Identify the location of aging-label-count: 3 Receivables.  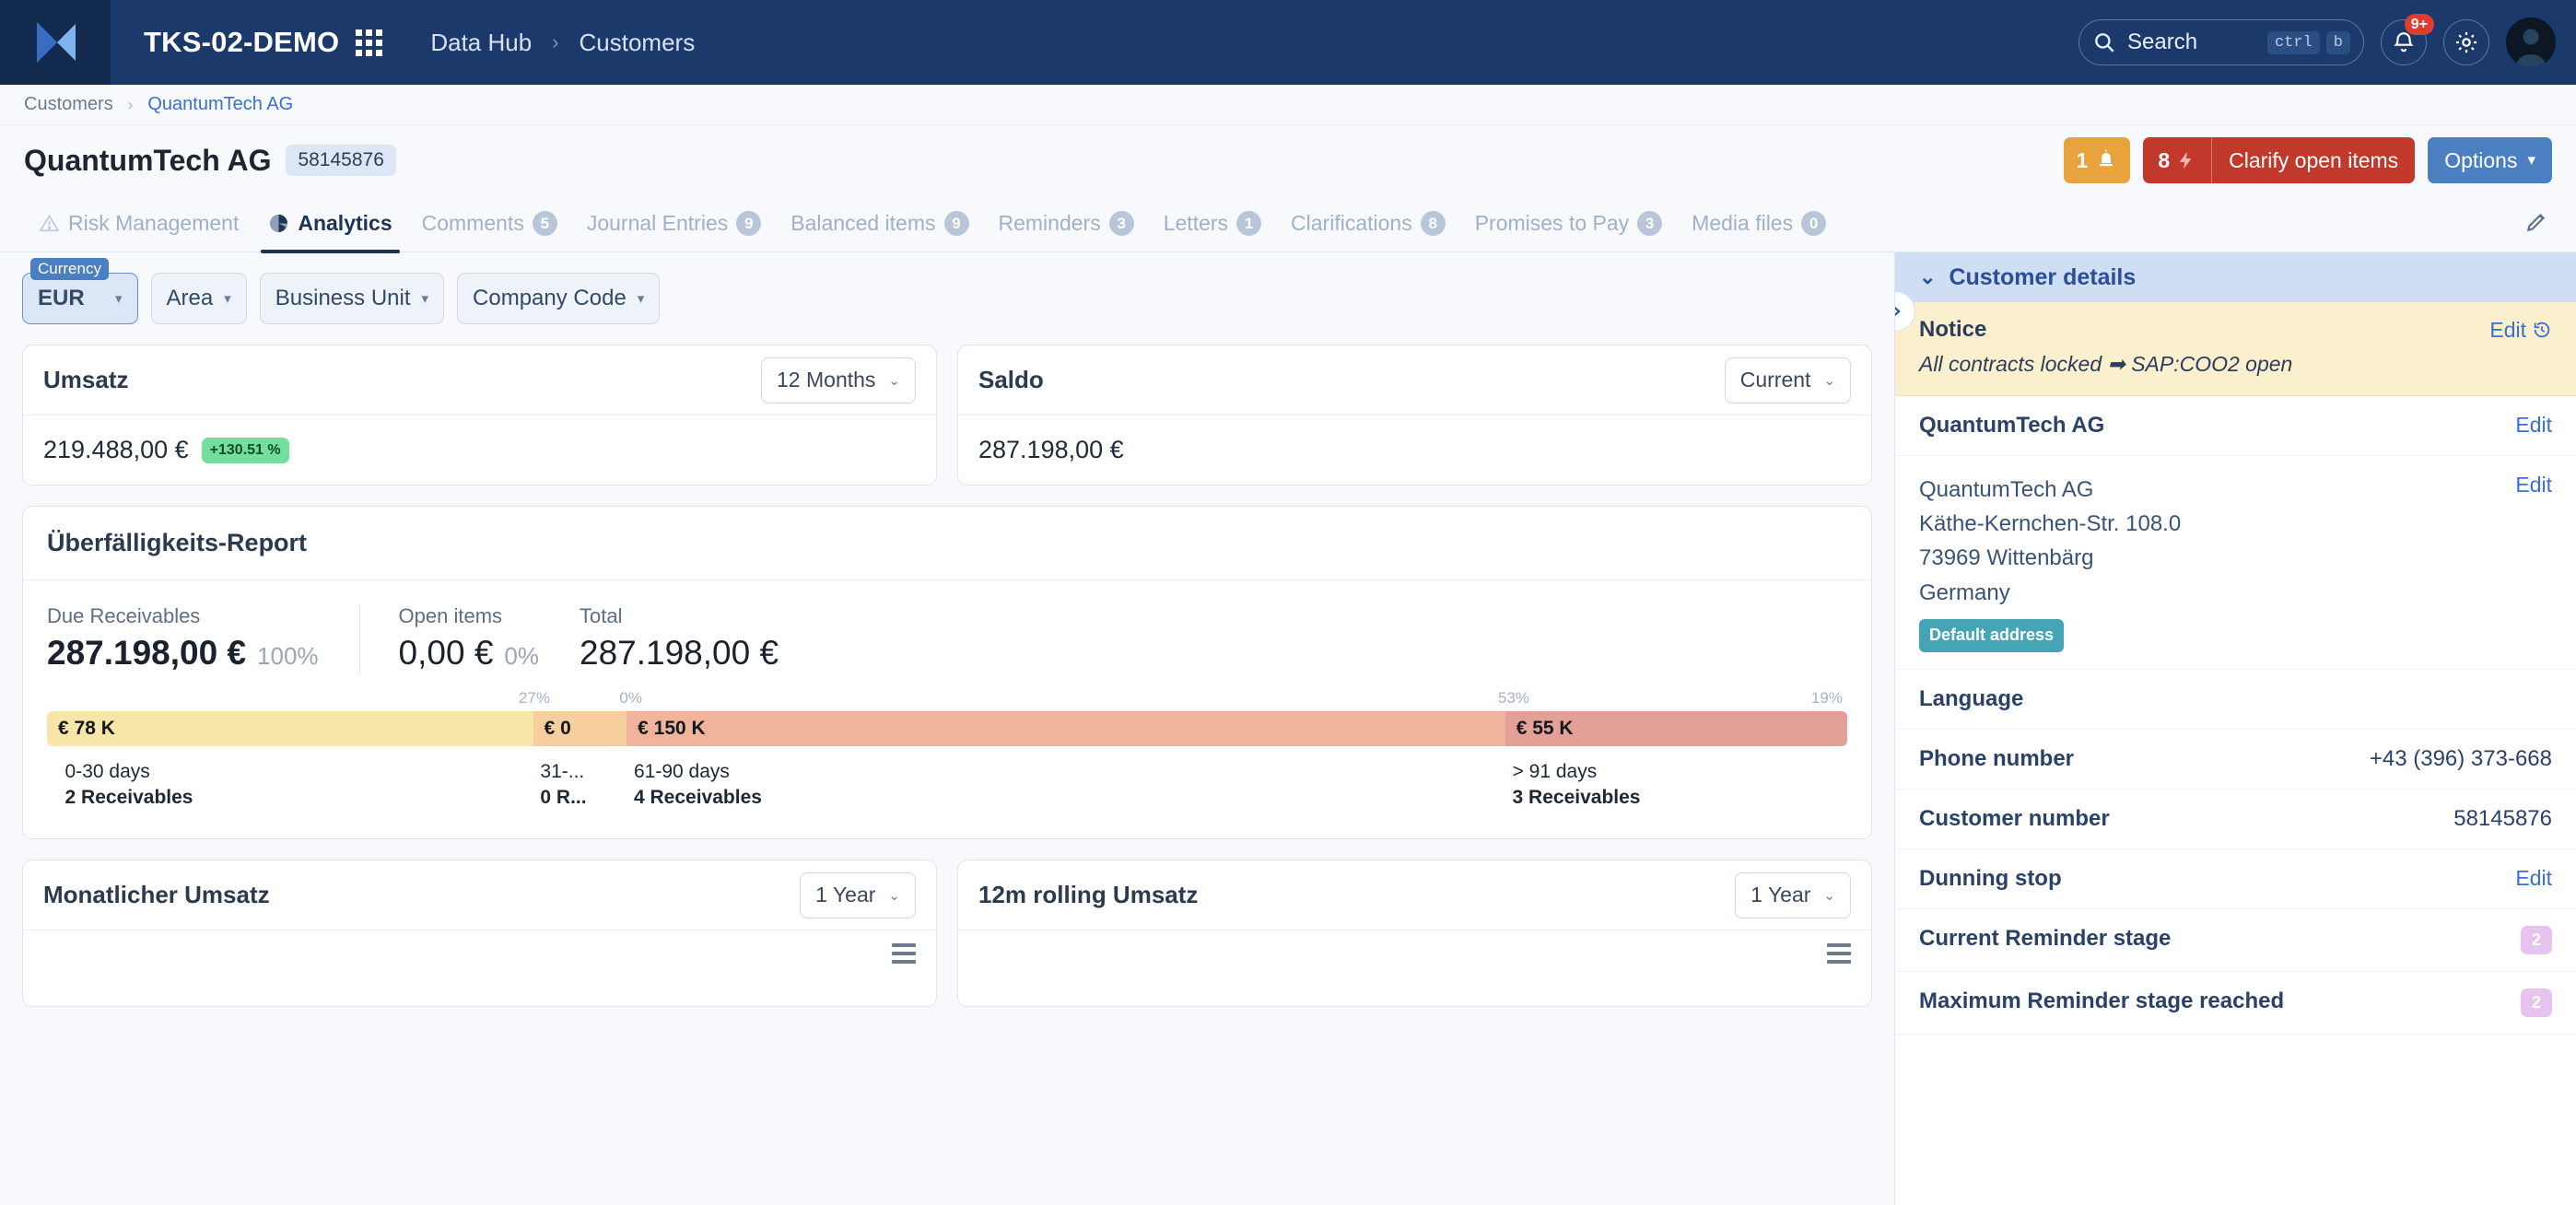
(1576, 797).